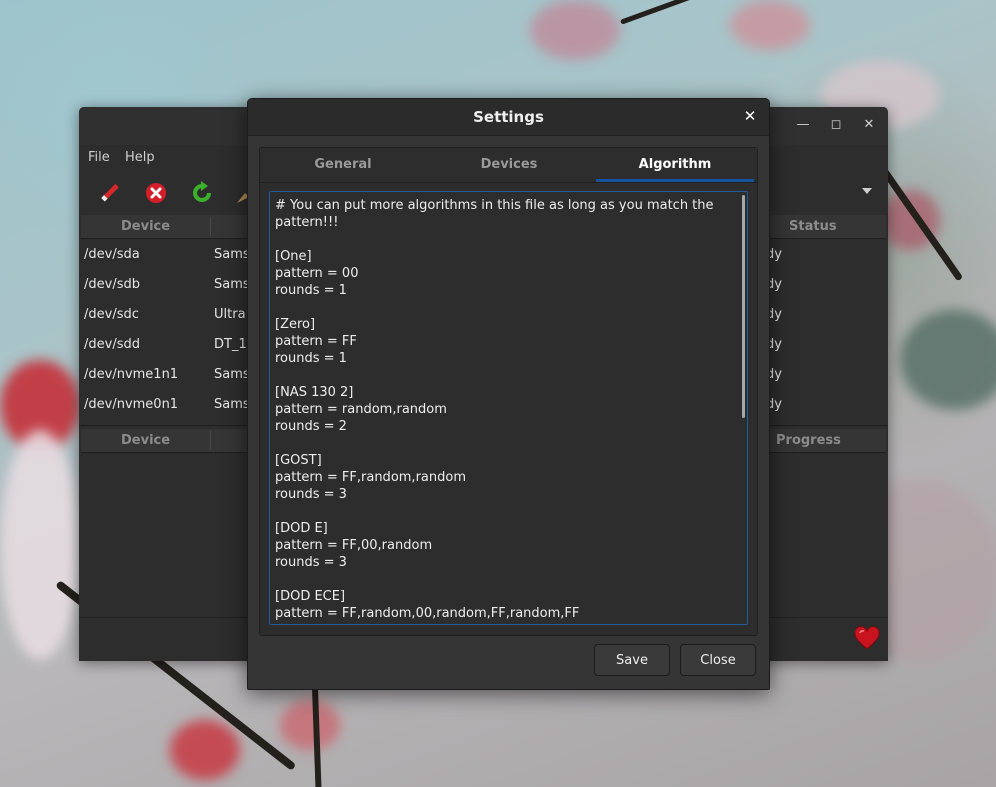 Image resolution: width=996 pixels, height=787 pixels. I want to click on vertical-scrollbar, so click(743, 306).